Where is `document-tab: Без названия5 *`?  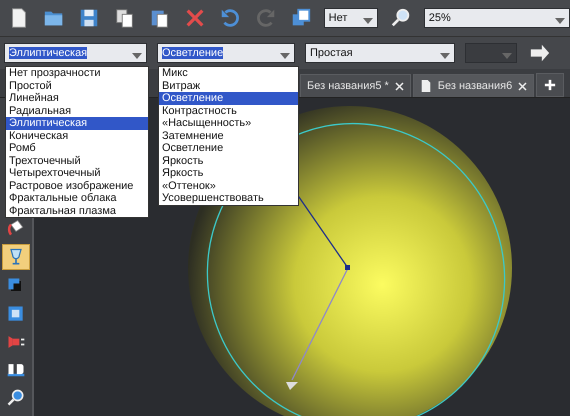
document-tab: Без названия5 * is located at coordinates (355, 85).